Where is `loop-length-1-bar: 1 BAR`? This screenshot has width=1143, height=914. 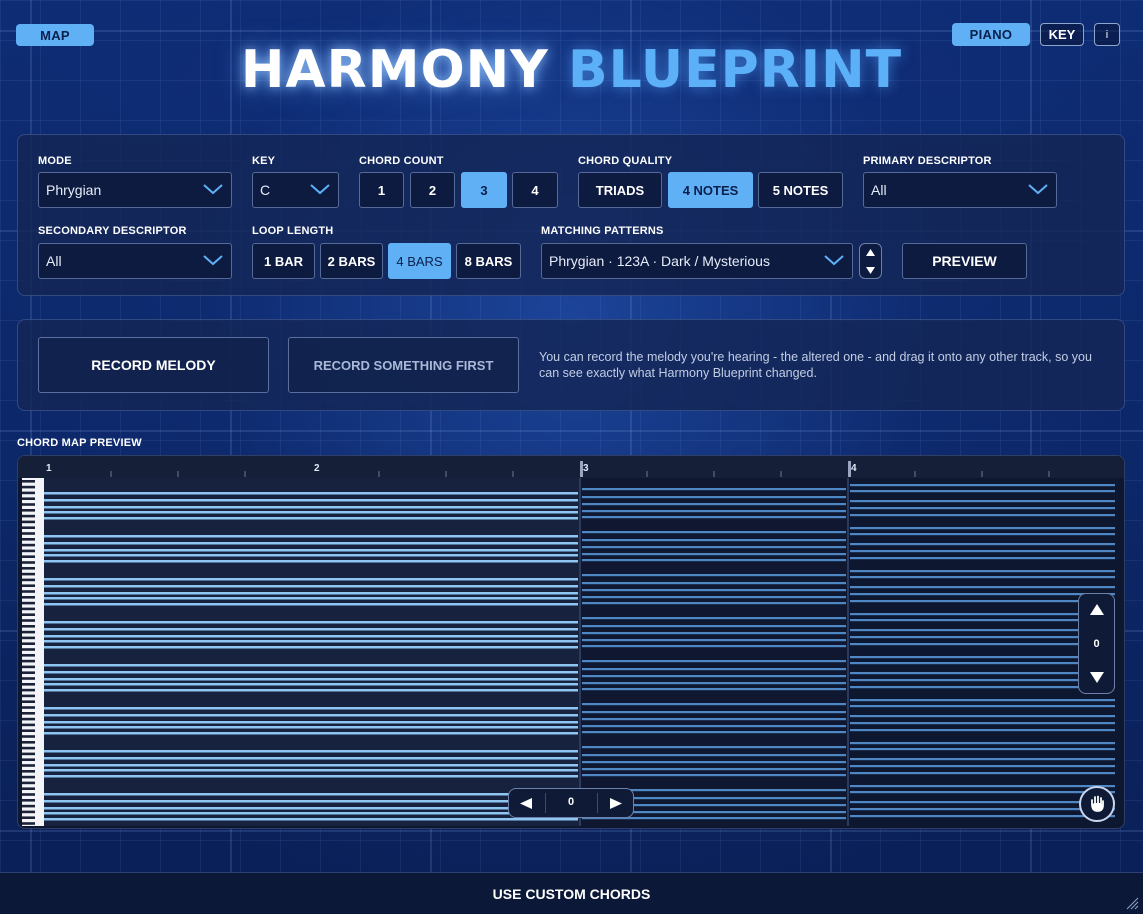 loop-length-1-bar: 1 BAR is located at coordinates (283, 261).